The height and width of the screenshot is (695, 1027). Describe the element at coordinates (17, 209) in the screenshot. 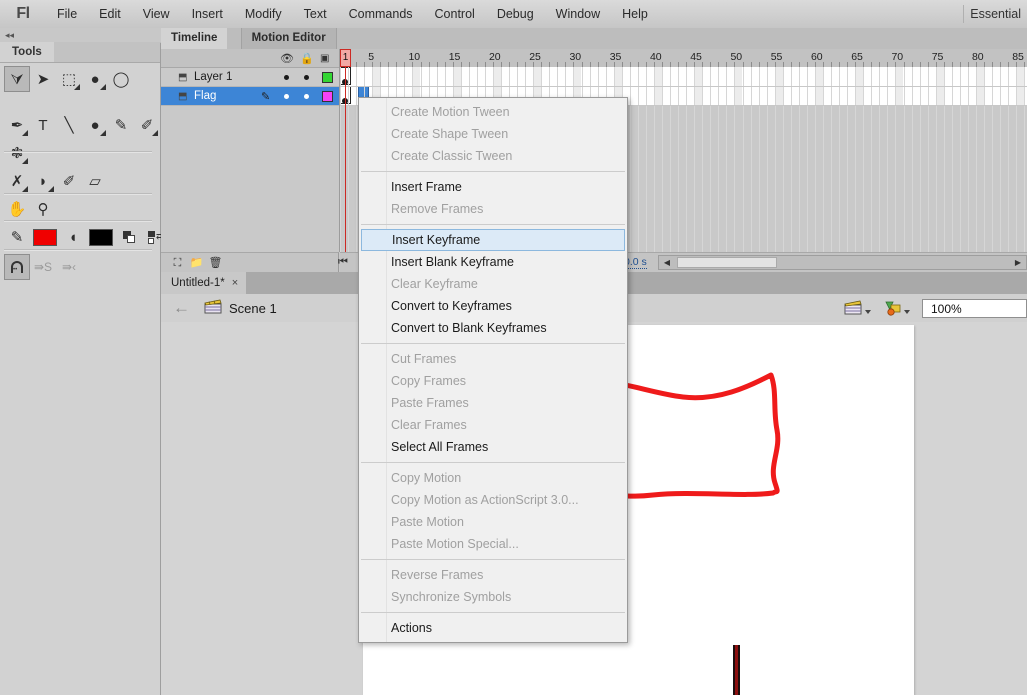

I see `hand-icon: ✋` at that location.